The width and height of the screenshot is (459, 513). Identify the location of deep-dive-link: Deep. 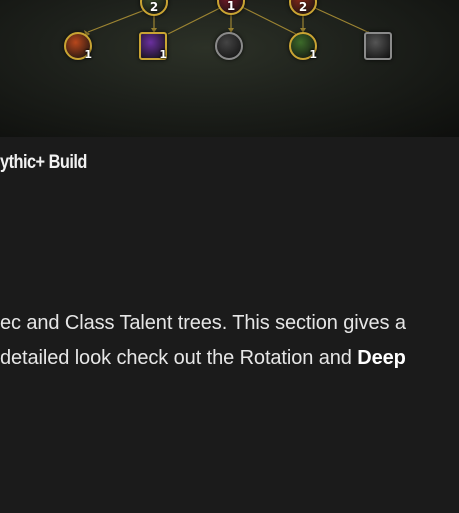
(381, 358).